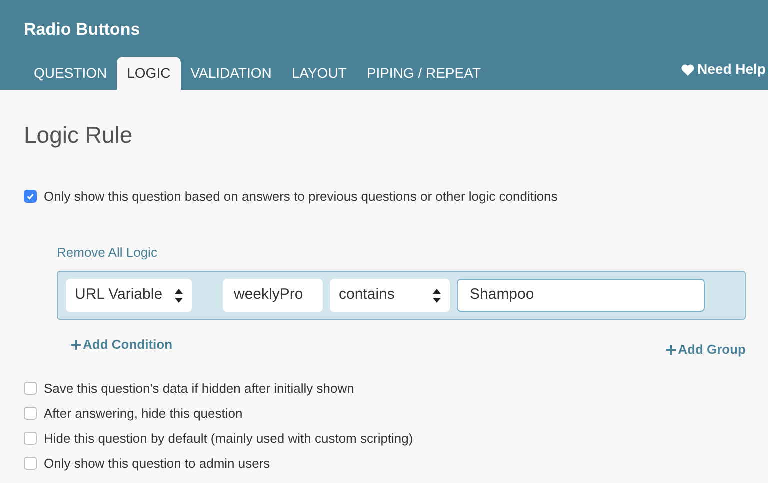 The height and width of the screenshot is (483, 768). Describe the element at coordinates (157, 464) in the screenshot. I see `checkbox-label: Only show this question to admin users` at that location.